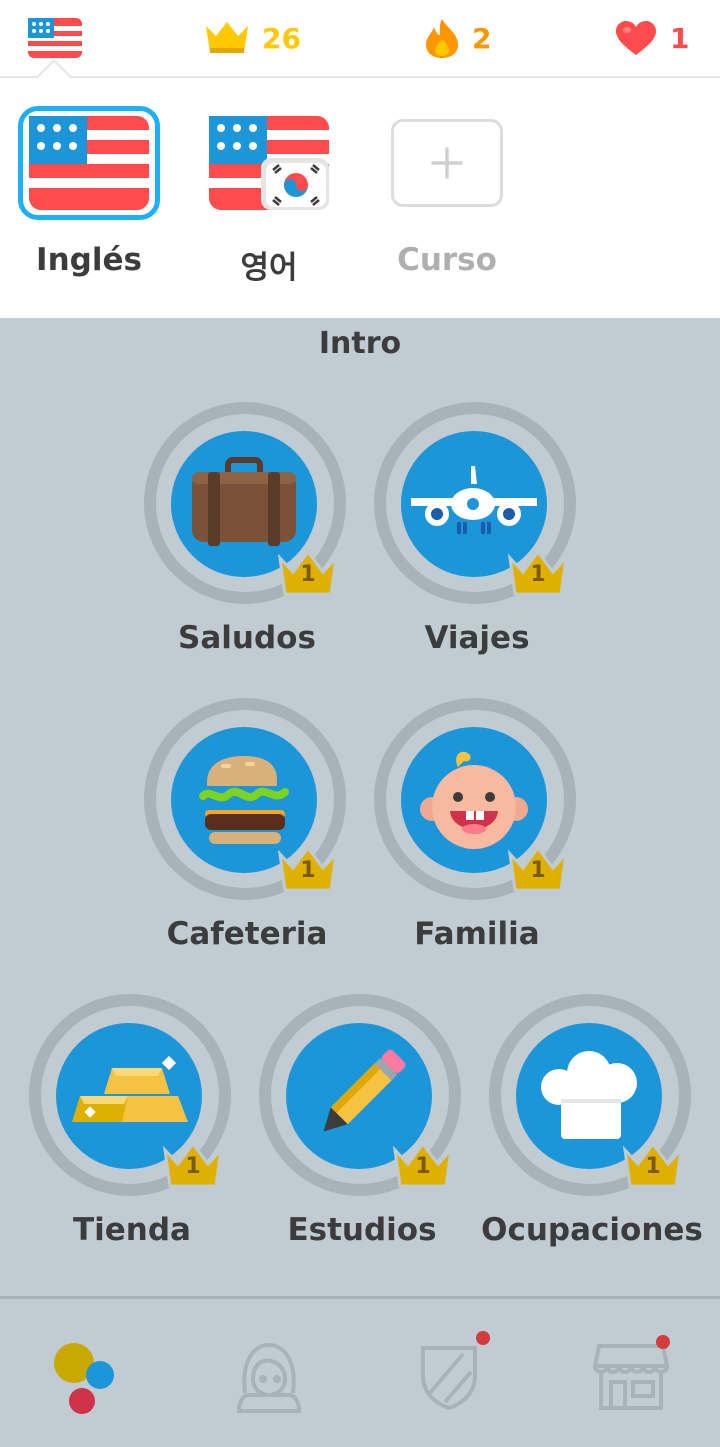 This screenshot has height=1447, width=720. Describe the element at coordinates (636, 38) in the screenshot. I see `heart-icon` at that location.